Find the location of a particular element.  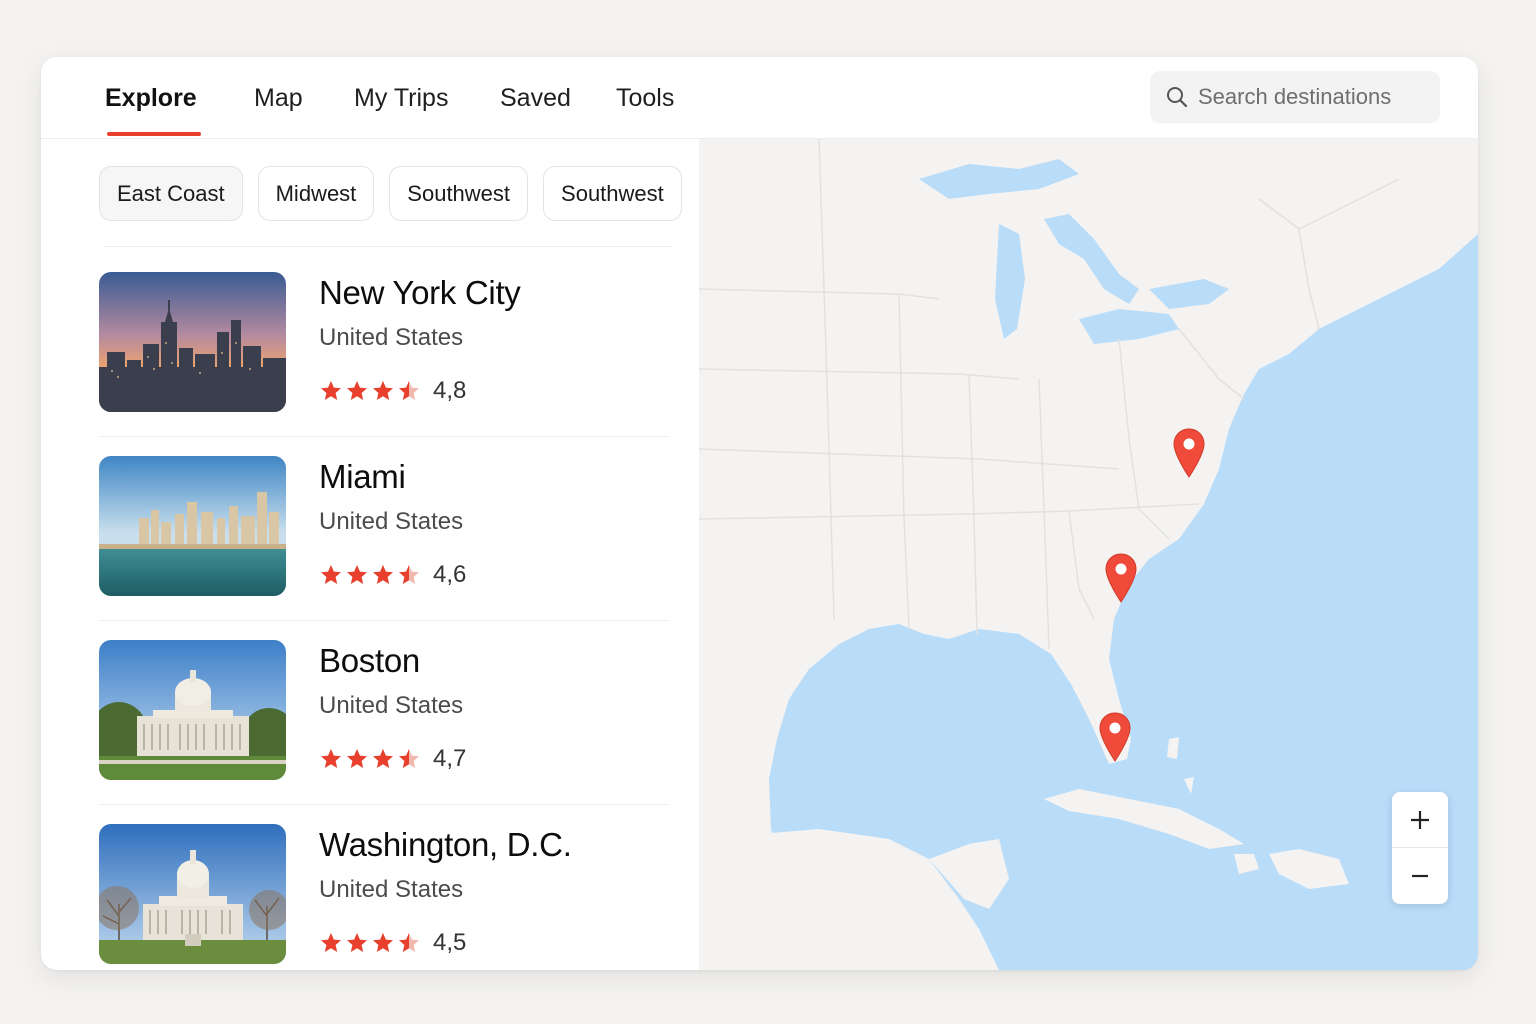

tab-my-trips: My Trips is located at coordinates (401, 98).